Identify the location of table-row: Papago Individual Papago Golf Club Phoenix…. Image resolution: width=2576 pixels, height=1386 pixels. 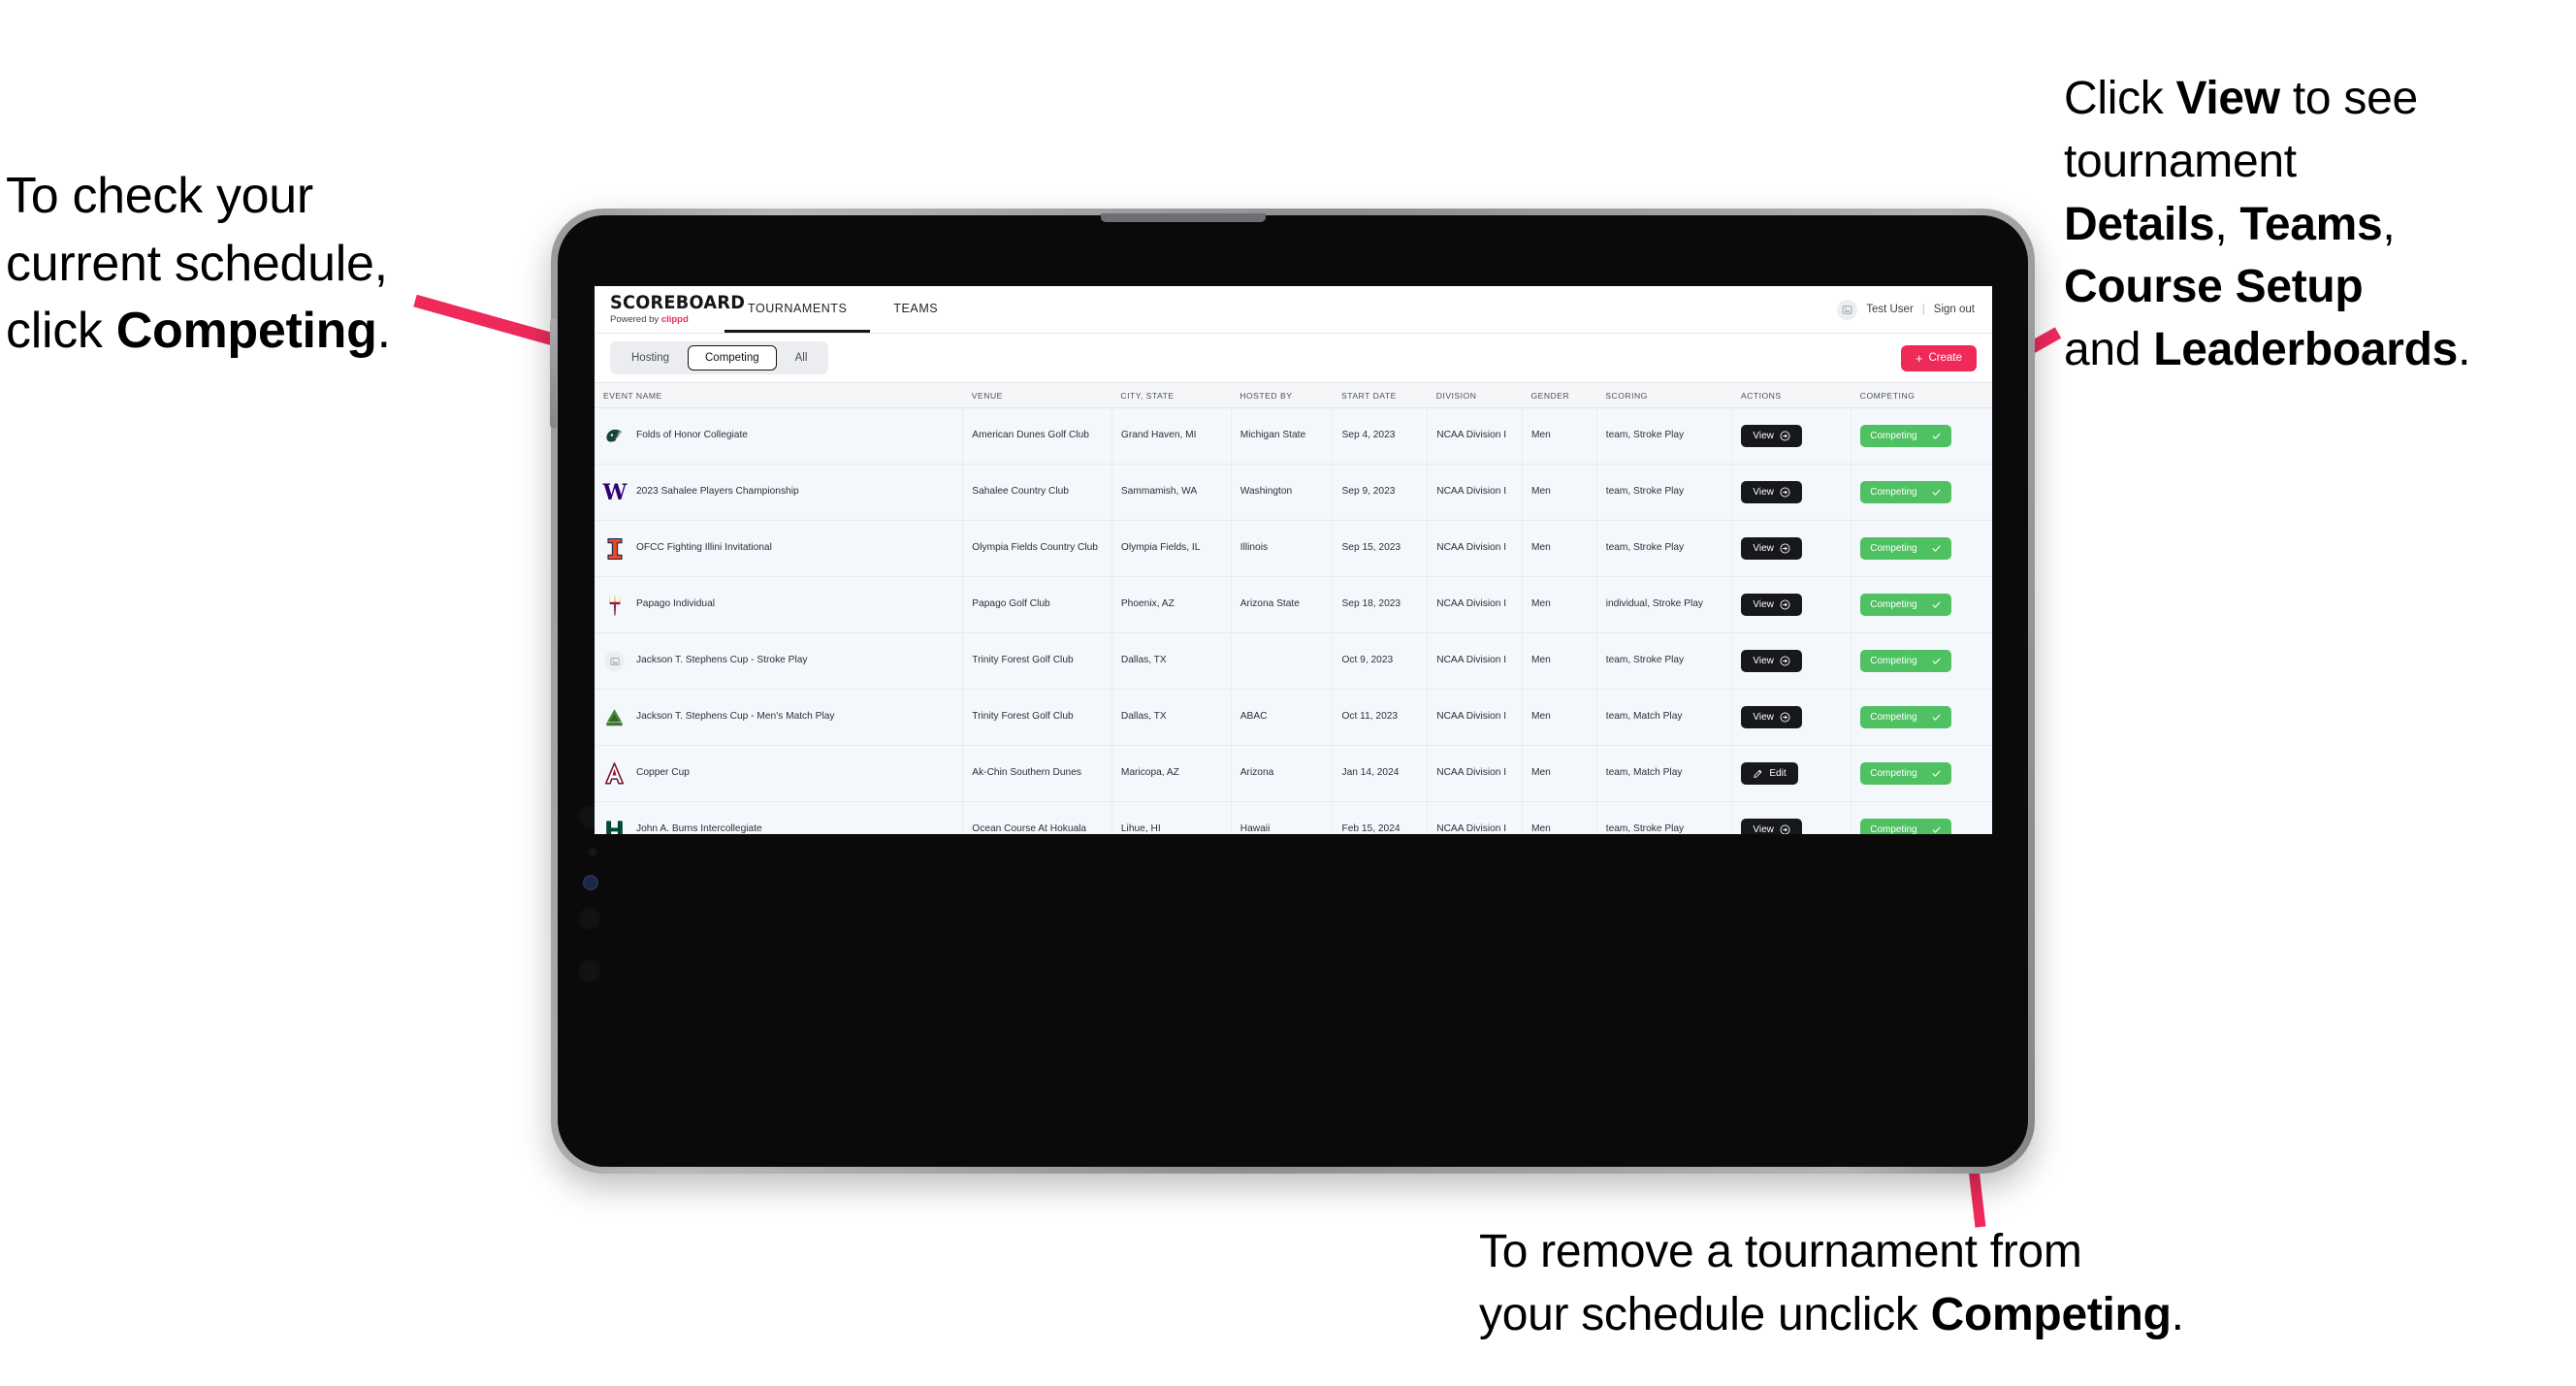
(1293, 604).